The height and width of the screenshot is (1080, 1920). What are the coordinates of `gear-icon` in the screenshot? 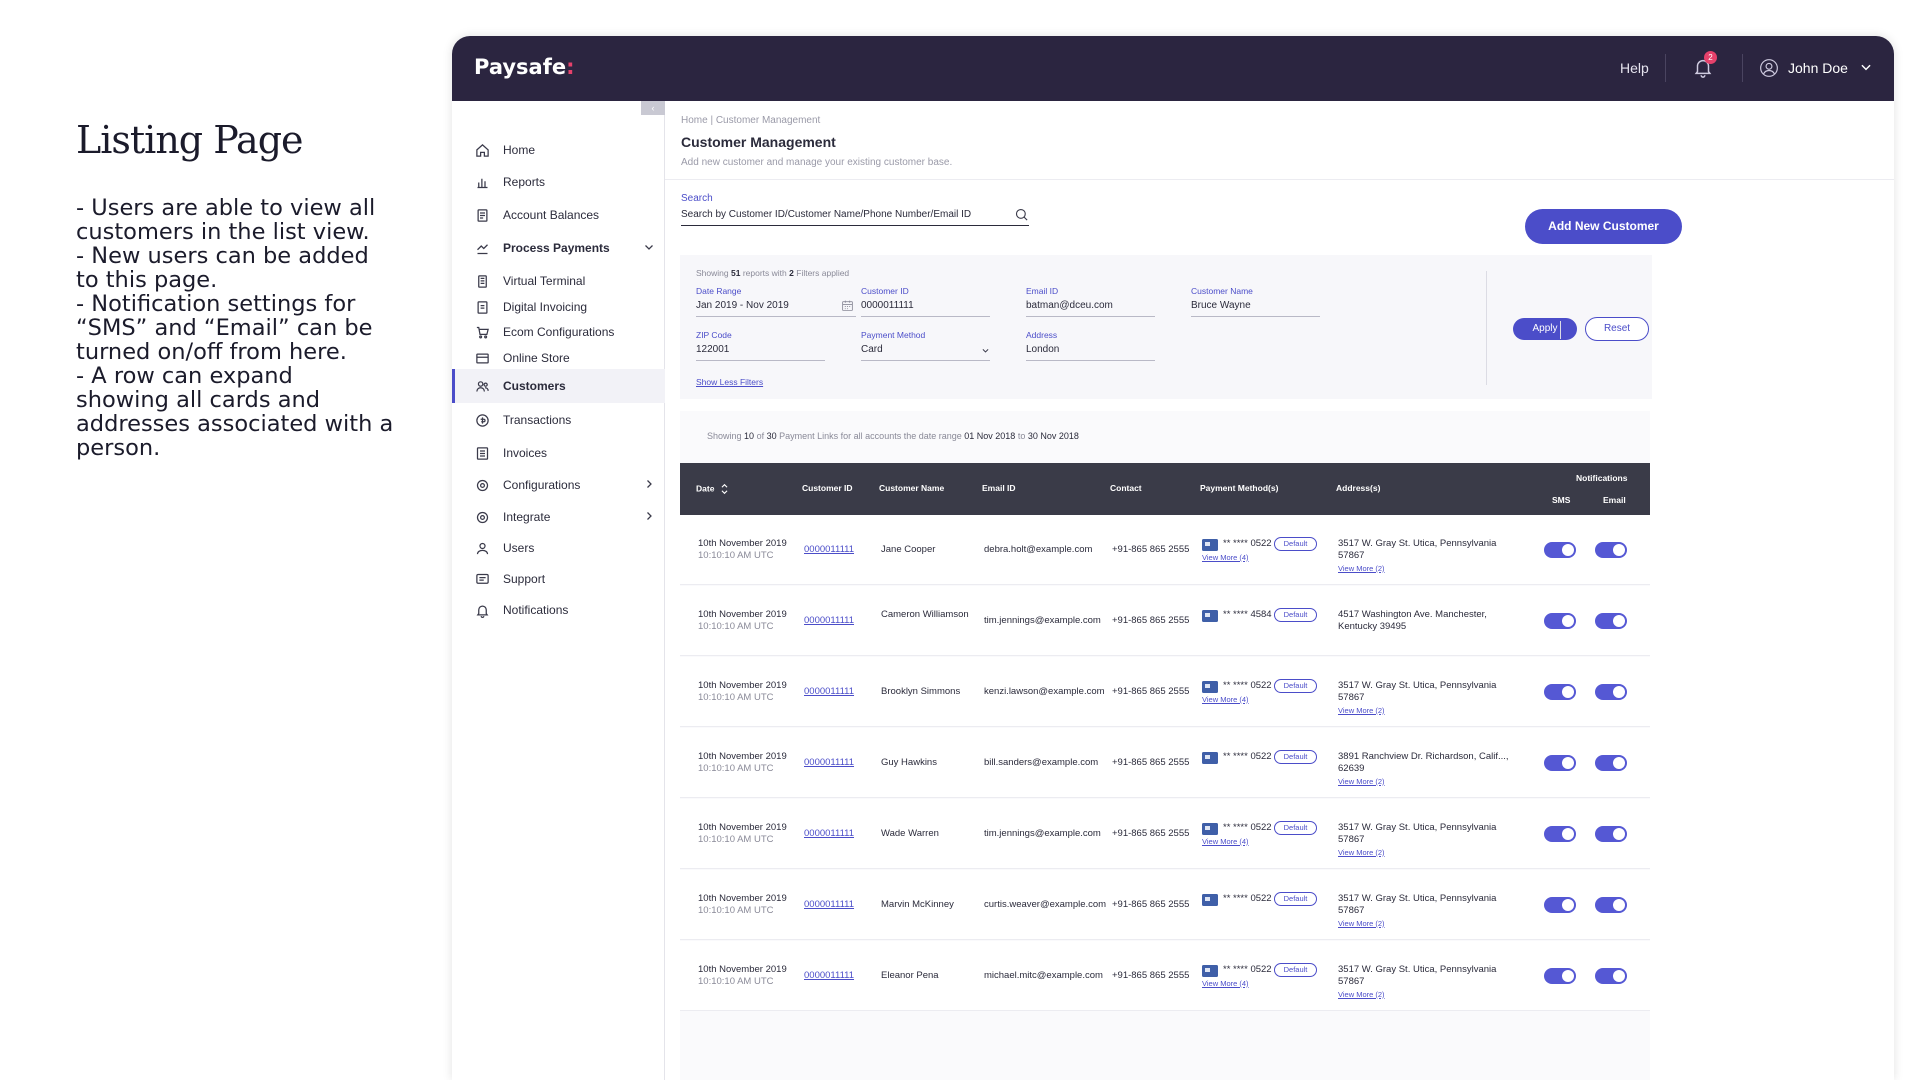 It's located at (482, 485).